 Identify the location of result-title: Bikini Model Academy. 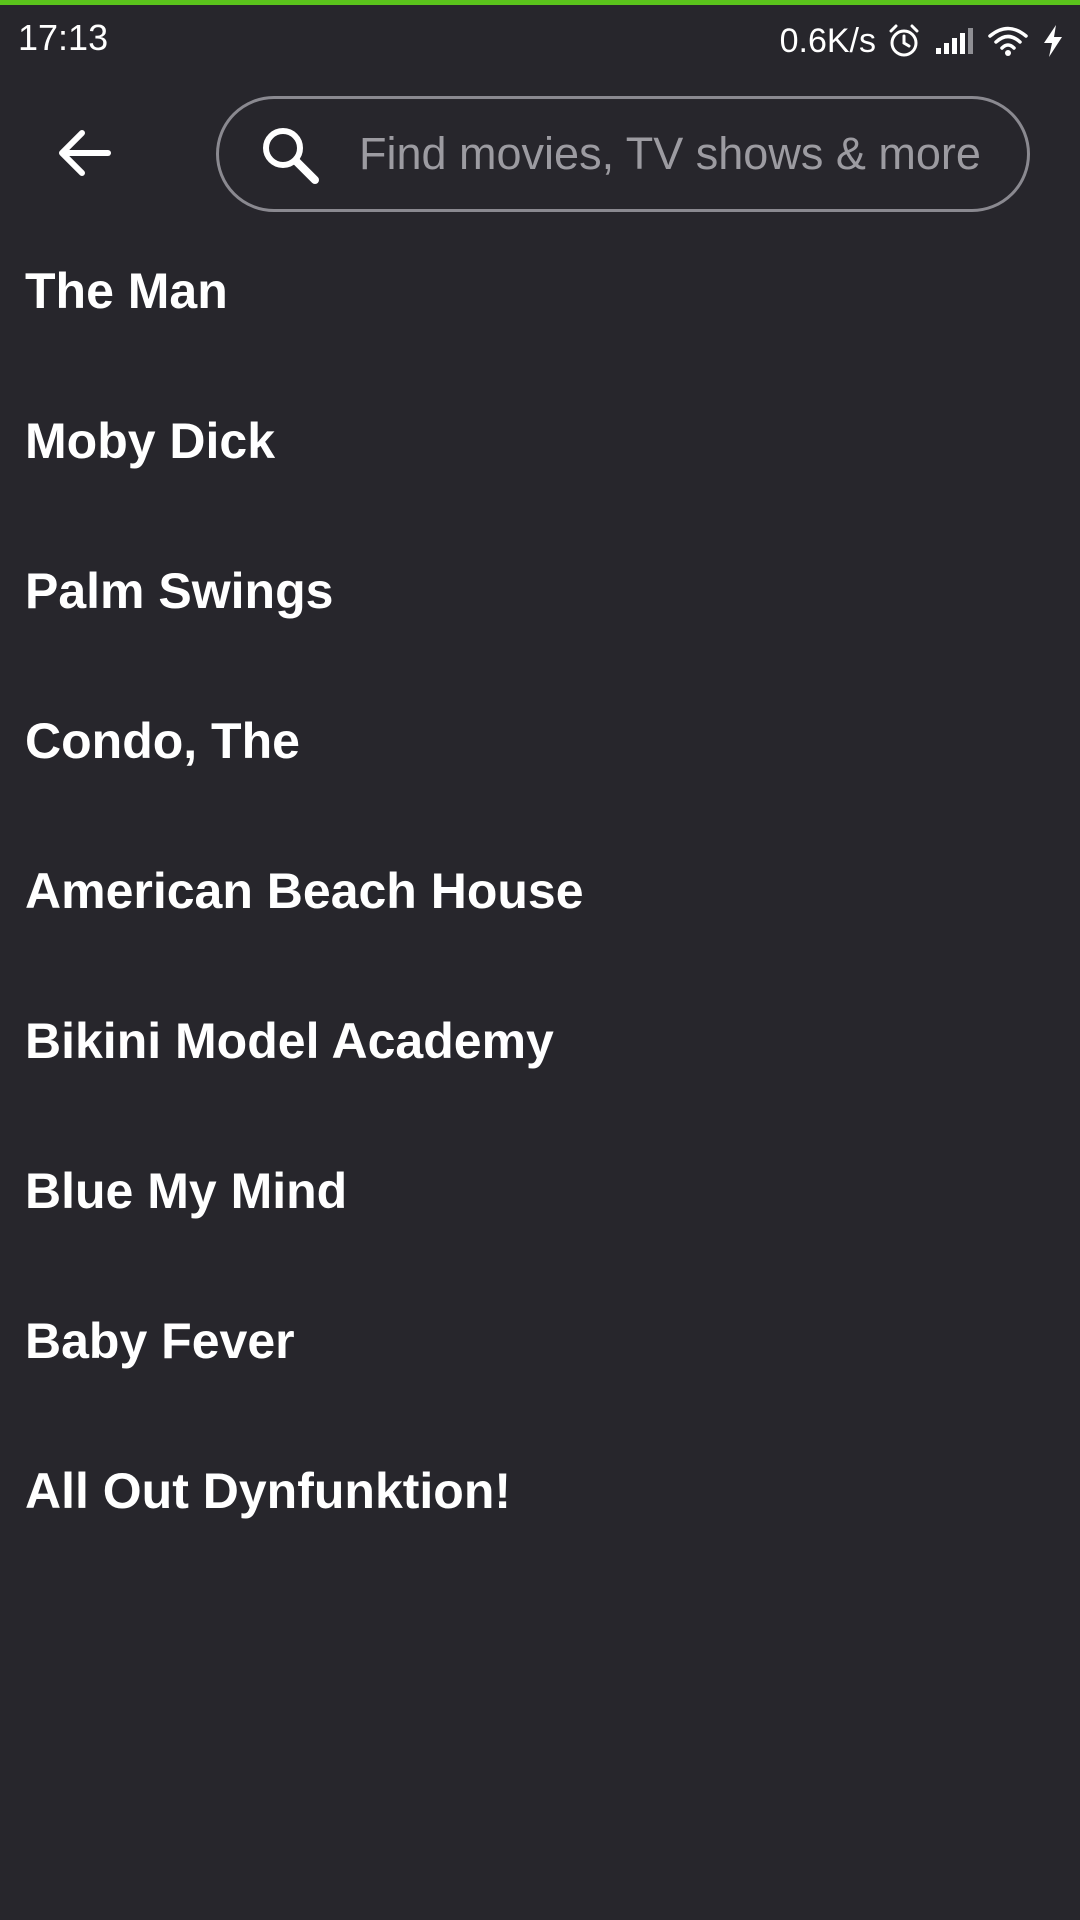
(289, 1041).